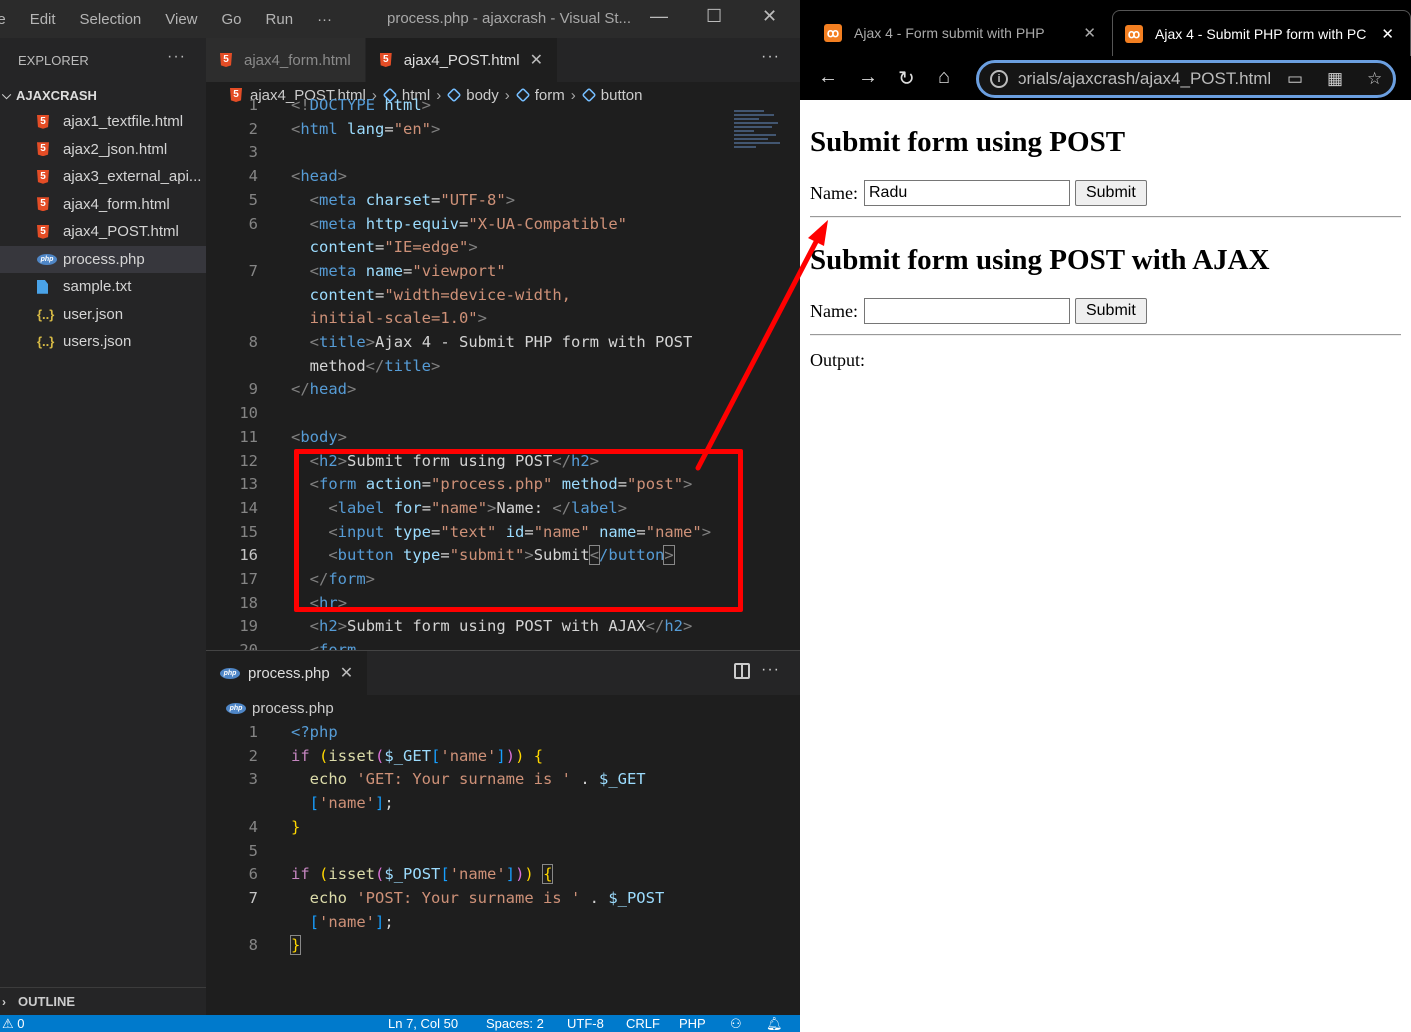 Image resolution: width=1411 pixels, height=1032 pixels. Describe the element at coordinates (287, 673) in the screenshot. I see `tab-process-php: php process.php ✕` at that location.